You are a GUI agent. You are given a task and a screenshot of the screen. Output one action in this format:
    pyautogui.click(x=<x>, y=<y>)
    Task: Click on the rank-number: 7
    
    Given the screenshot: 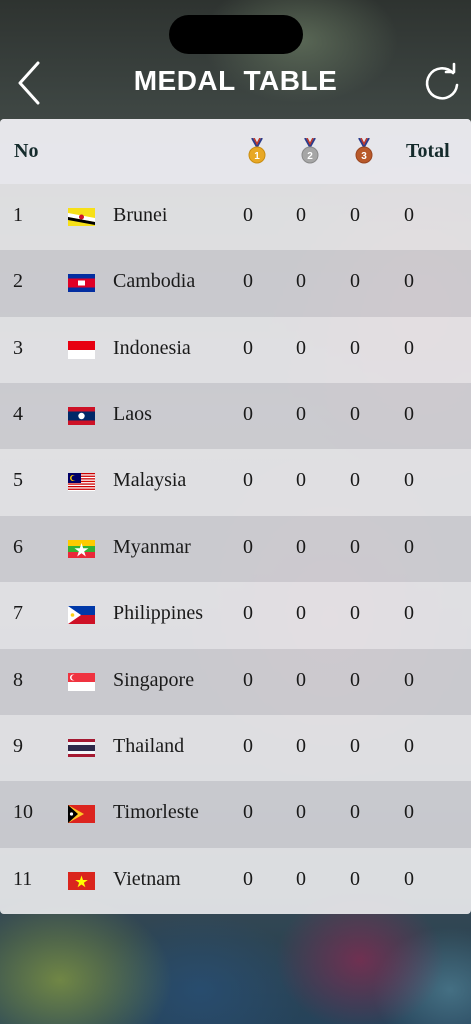 What is the action you would take?
    pyautogui.click(x=18, y=613)
    